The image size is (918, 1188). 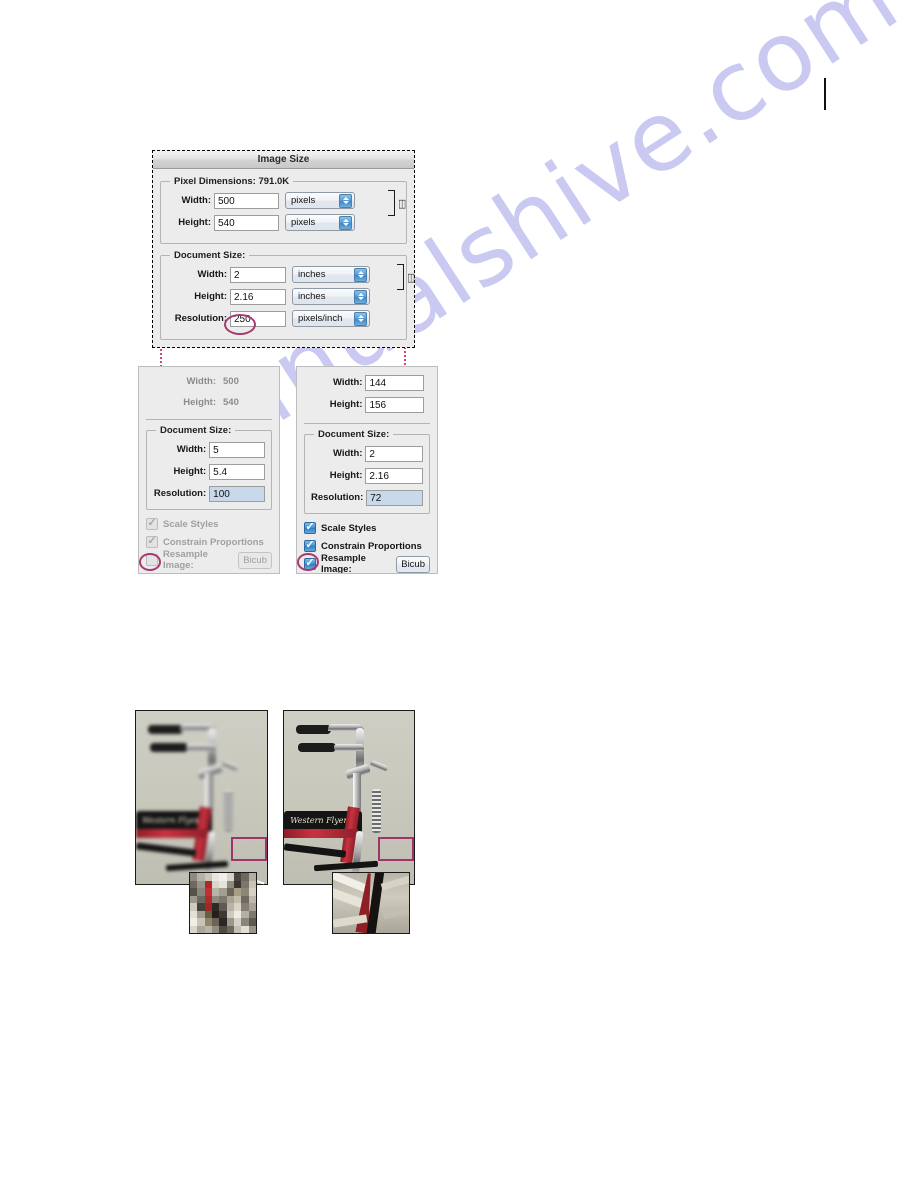 I want to click on frame-chain-stay, so click(x=166, y=849).